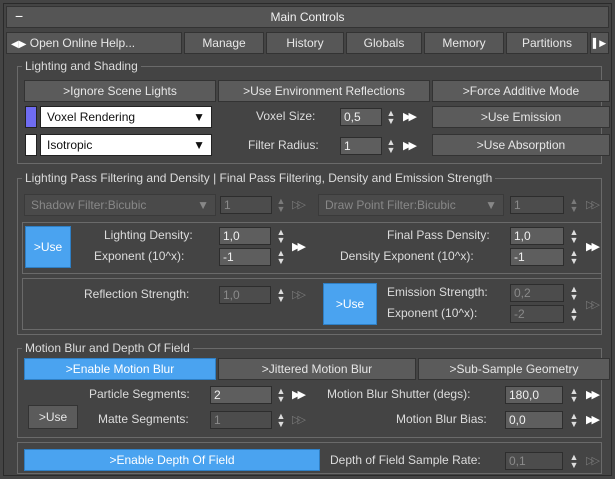 This screenshot has height=479, width=615. Describe the element at coordinates (281, 258) in the screenshot. I see `exponent-spinner-icon: ▲ ▼` at that location.